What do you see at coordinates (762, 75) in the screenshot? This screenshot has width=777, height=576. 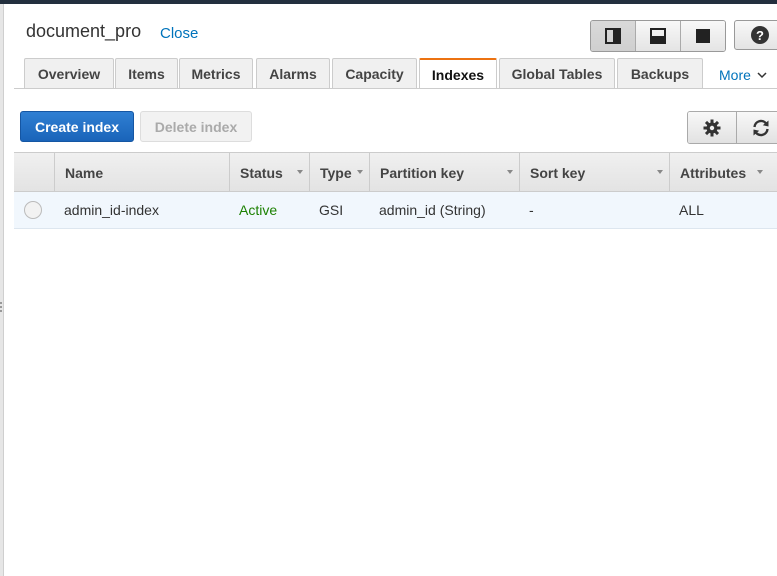 I see `chevron-down-icon` at bounding box center [762, 75].